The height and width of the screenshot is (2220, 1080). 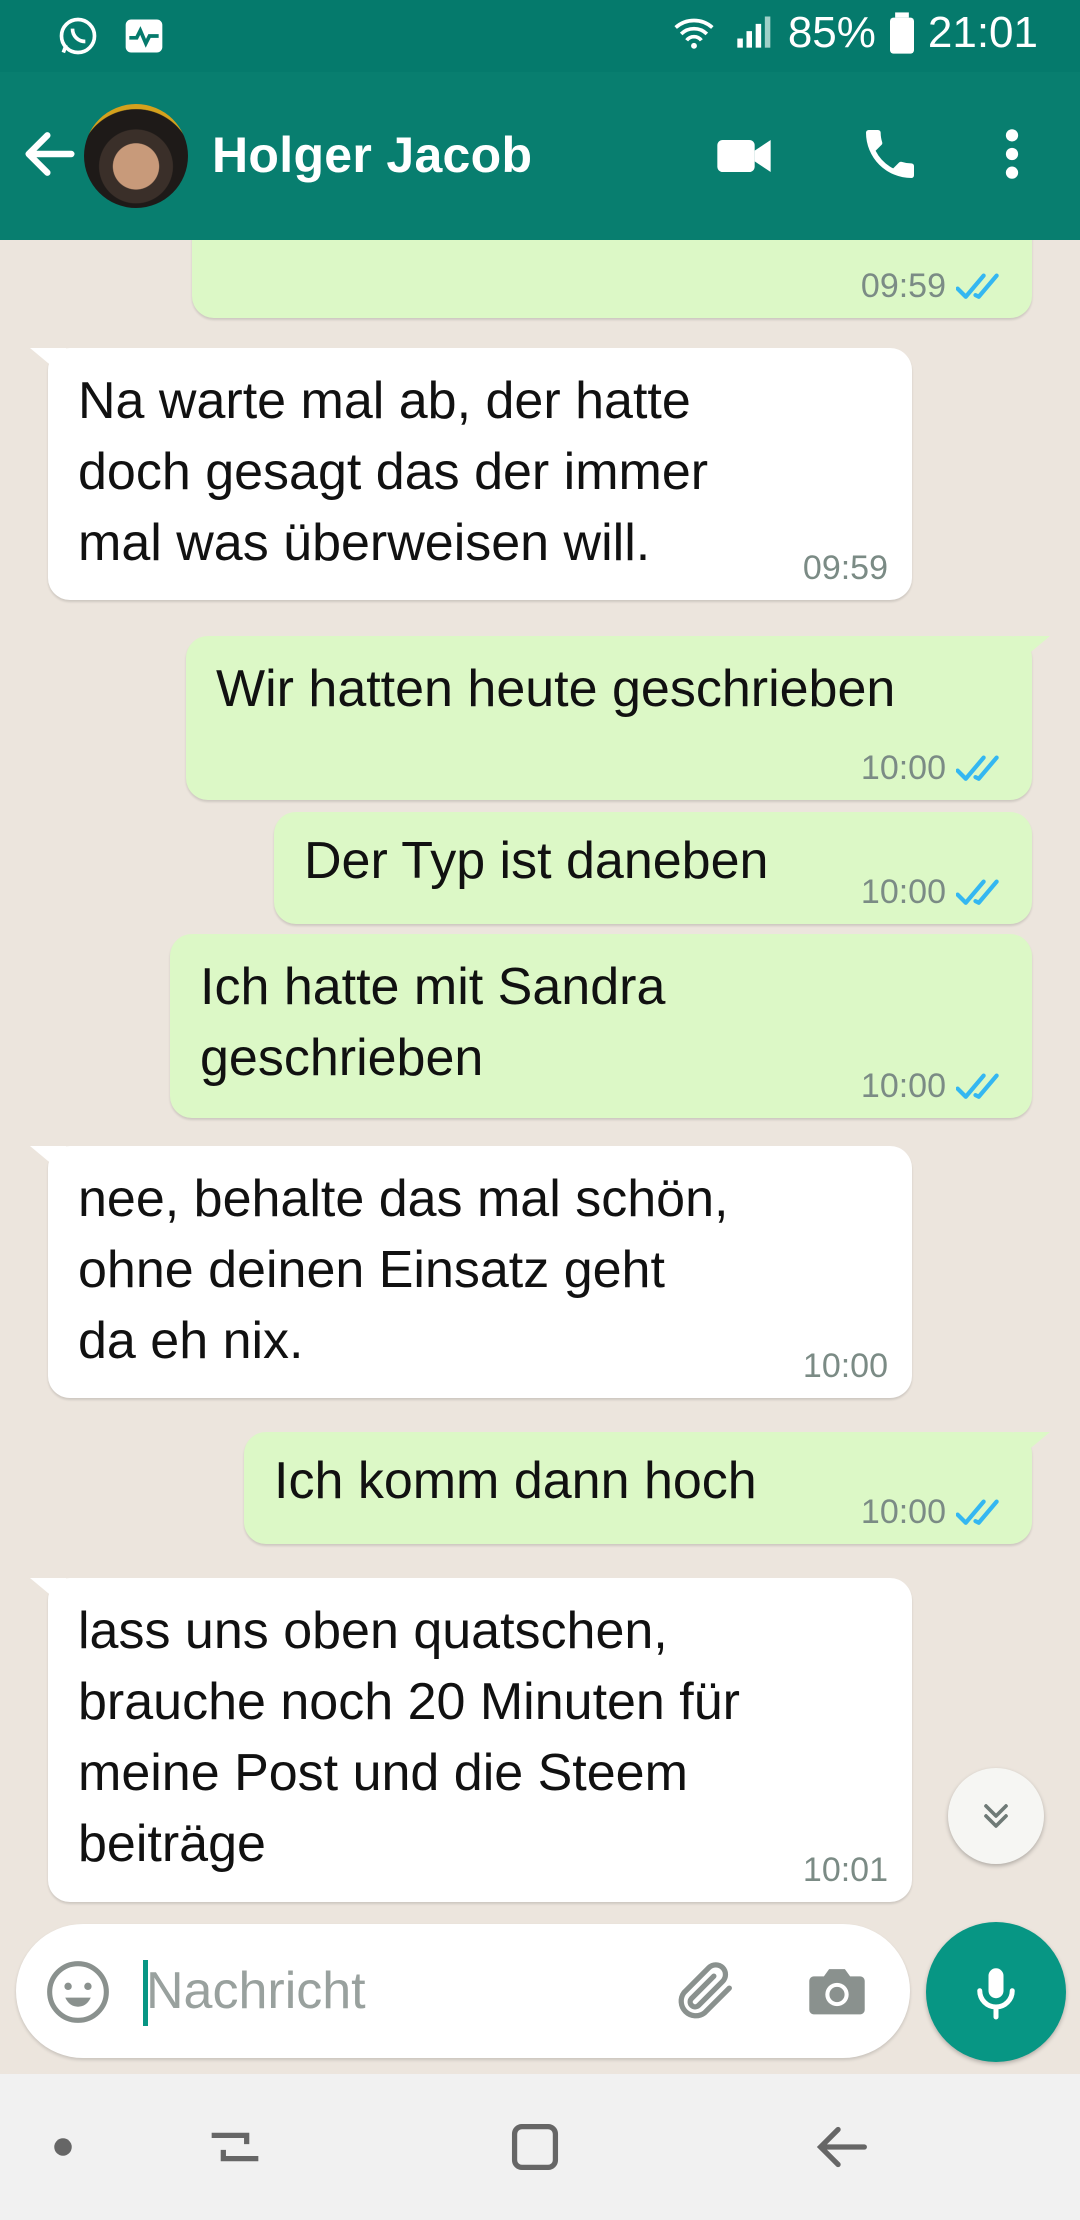 What do you see at coordinates (515, 1481) in the screenshot?
I see `message-text: Ich komm dann hoch` at bounding box center [515, 1481].